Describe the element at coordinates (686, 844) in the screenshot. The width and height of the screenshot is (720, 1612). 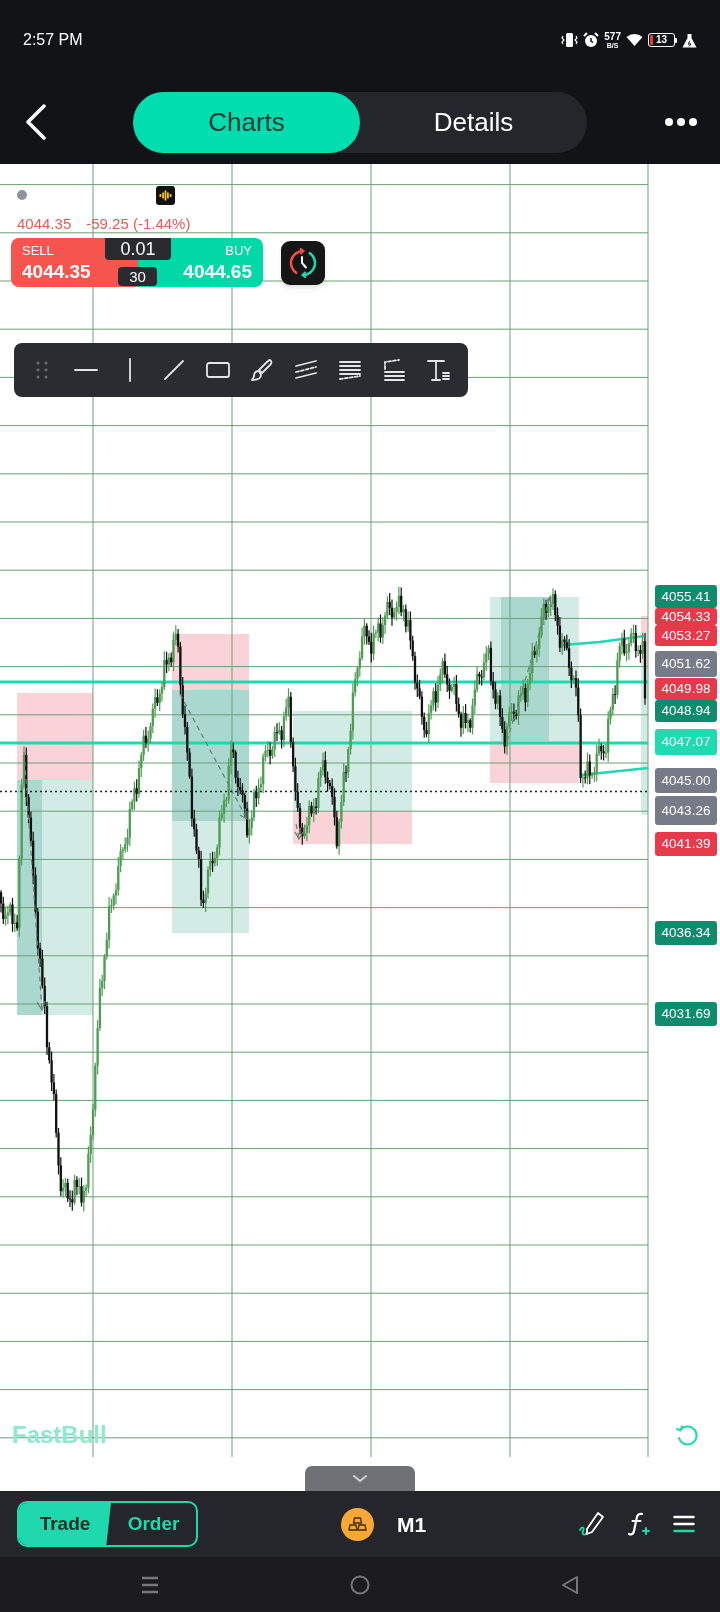
I see `price-label: 4041.39` at that location.